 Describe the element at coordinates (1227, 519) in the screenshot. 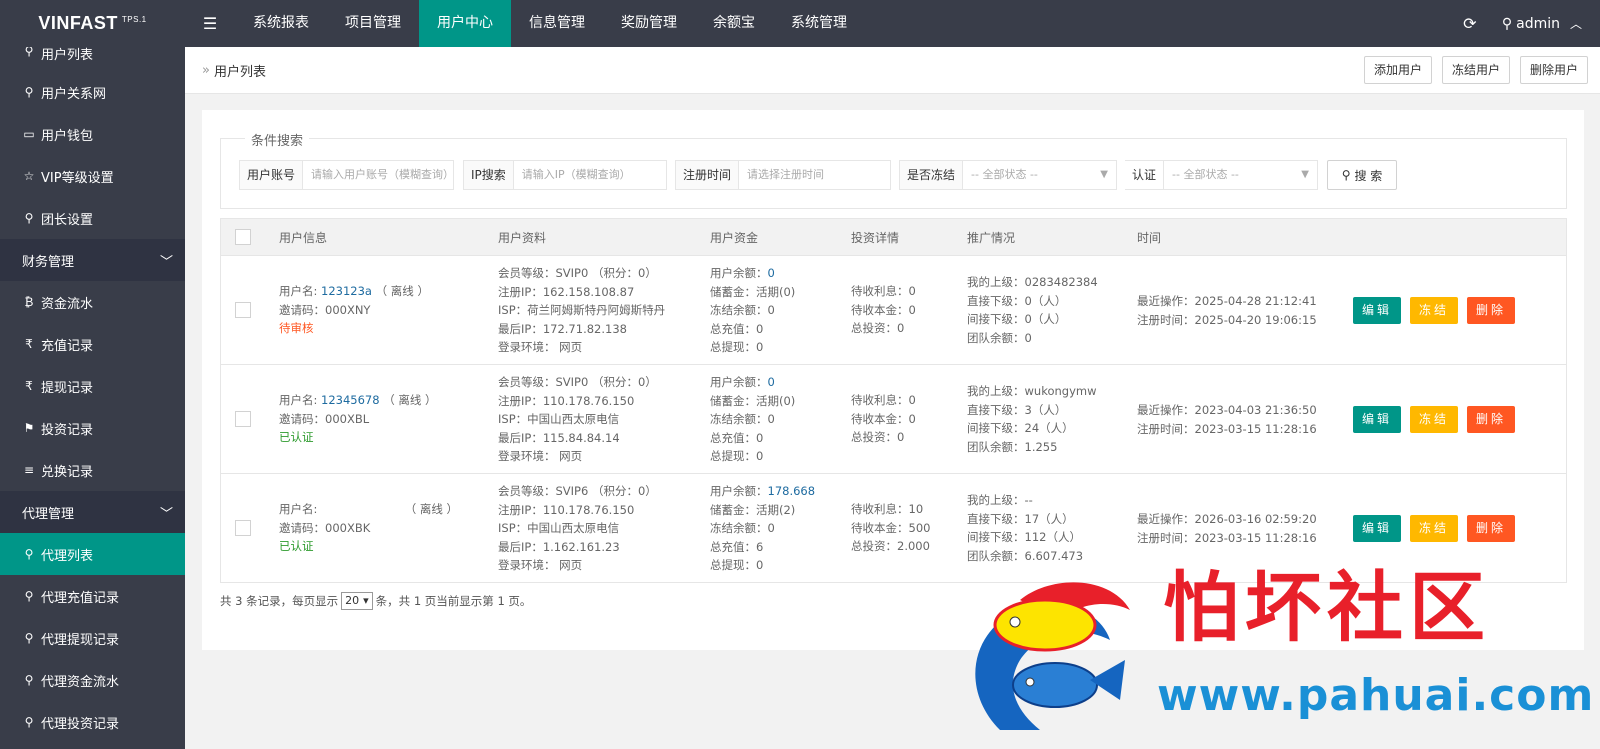

I see `time-line: 最近操作：2026-03-16 02:59:20` at that location.